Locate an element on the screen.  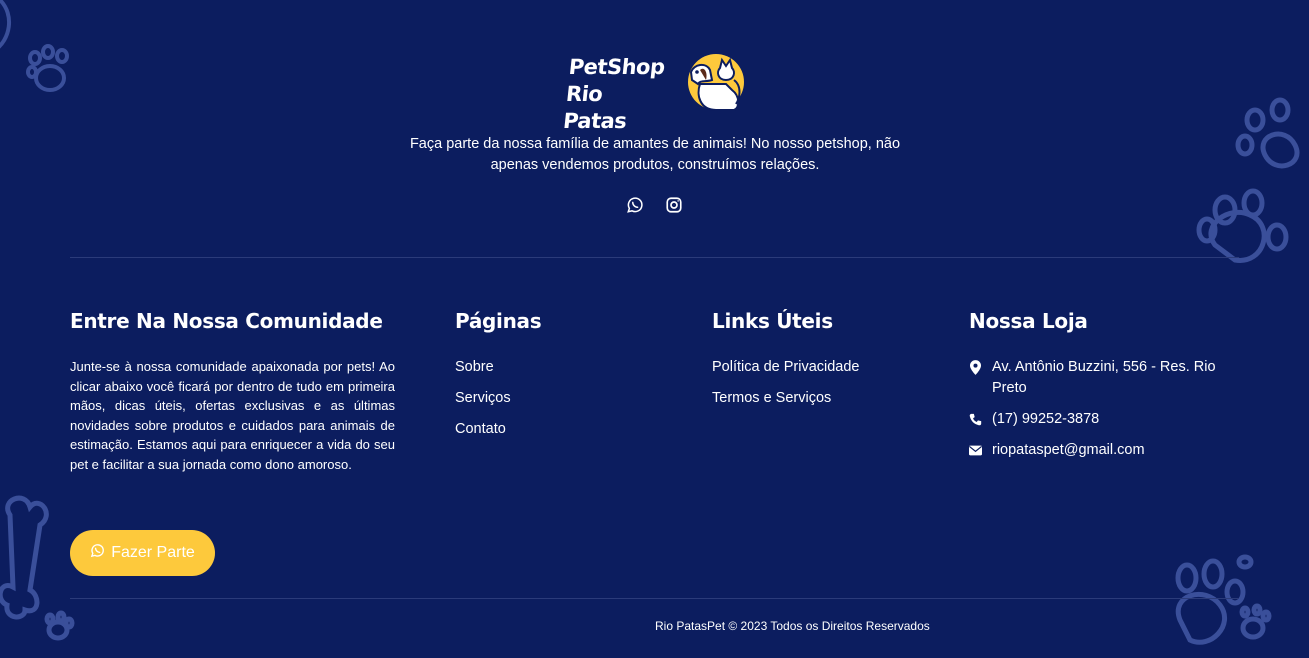
email-text: riopataspet@gmail.com is located at coordinates (1068, 450).